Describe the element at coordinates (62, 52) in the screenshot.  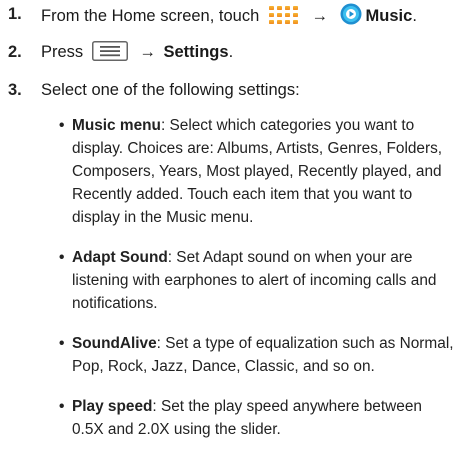
I see `step-text-before: Press` at that location.